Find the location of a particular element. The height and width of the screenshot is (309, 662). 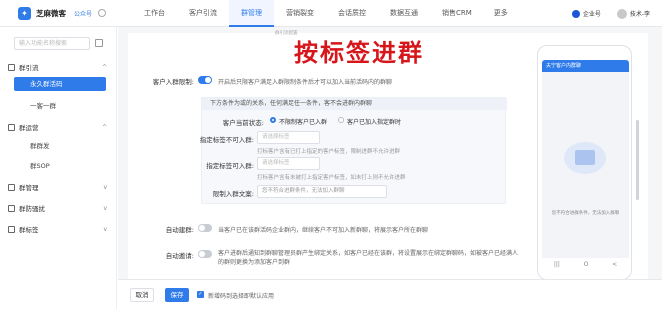

phone-preview: 夫宁客户内群聊 您不符合进群条件，无法加入群聊 ||| O < is located at coordinates (584, 162).